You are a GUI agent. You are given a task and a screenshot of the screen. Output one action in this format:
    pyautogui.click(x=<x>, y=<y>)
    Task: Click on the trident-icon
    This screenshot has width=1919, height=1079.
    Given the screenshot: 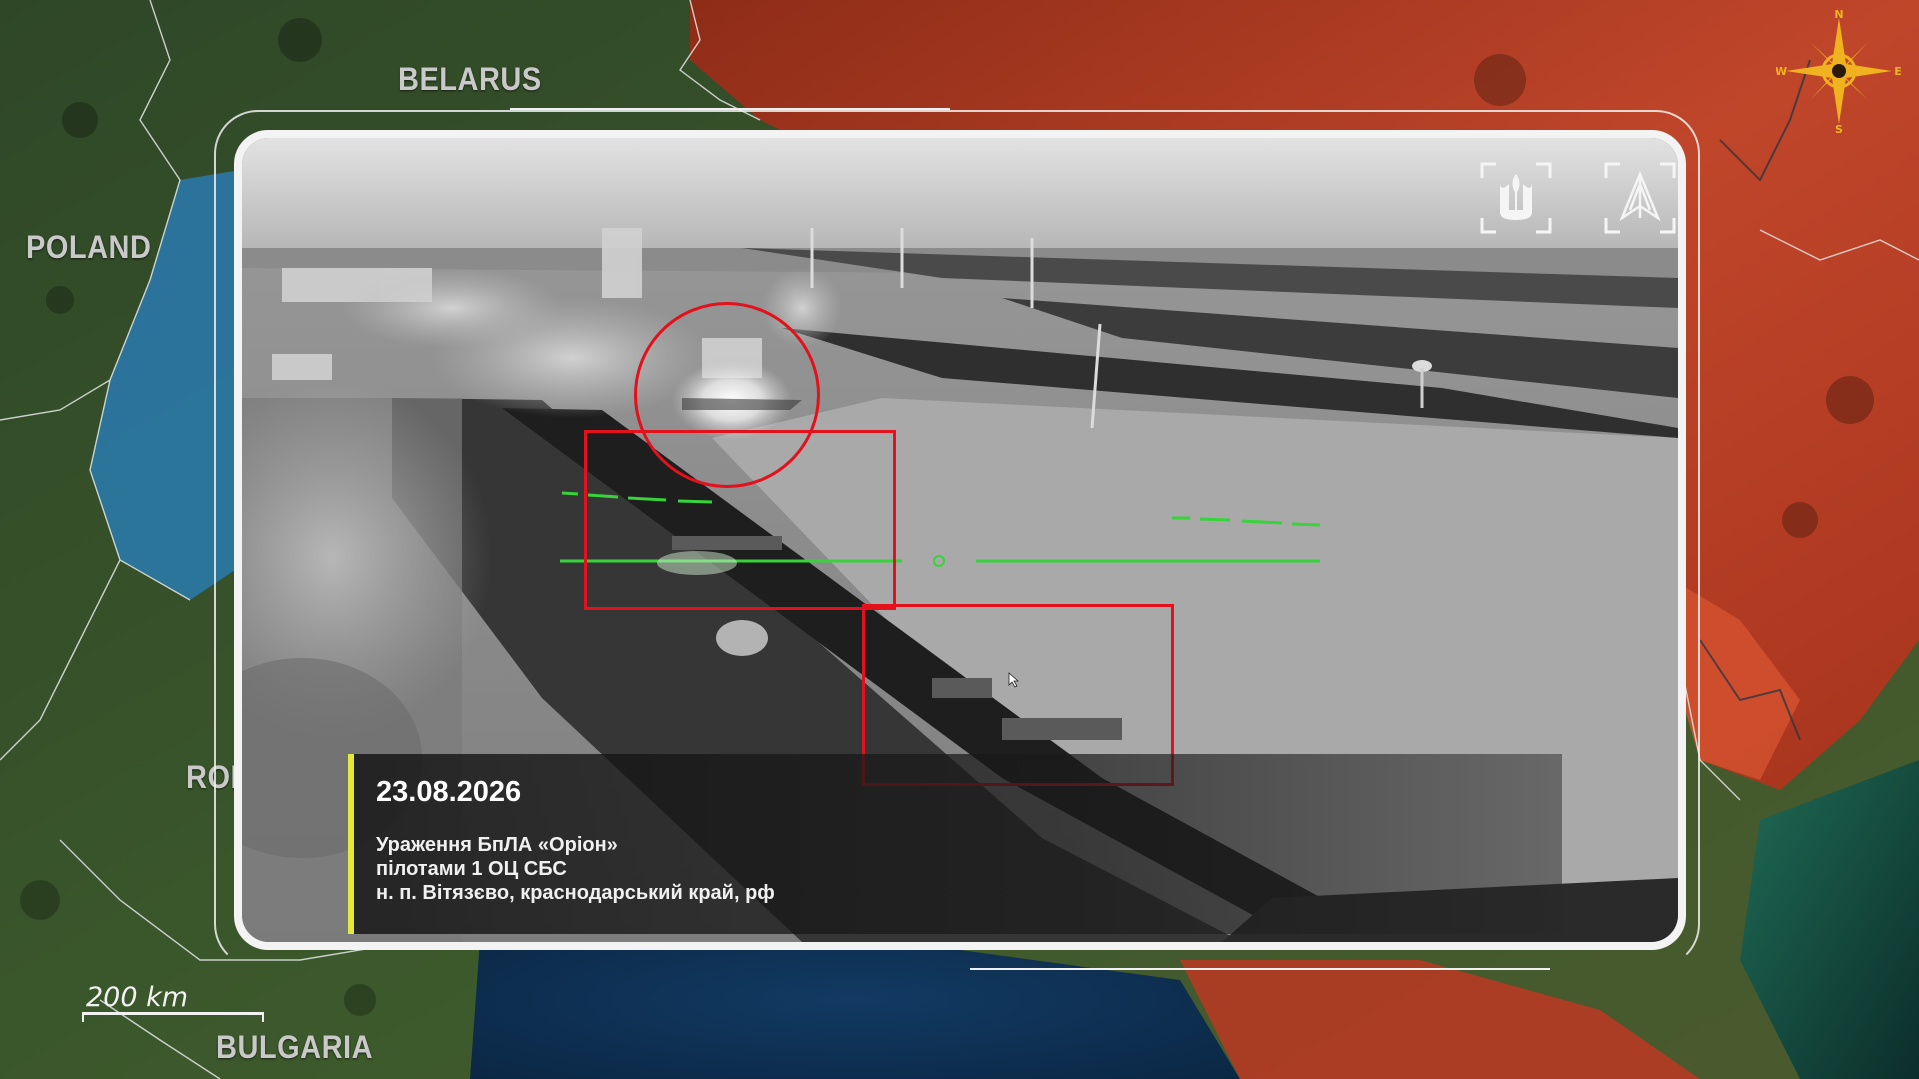 What is the action you would take?
    pyautogui.click(x=1516, y=198)
    